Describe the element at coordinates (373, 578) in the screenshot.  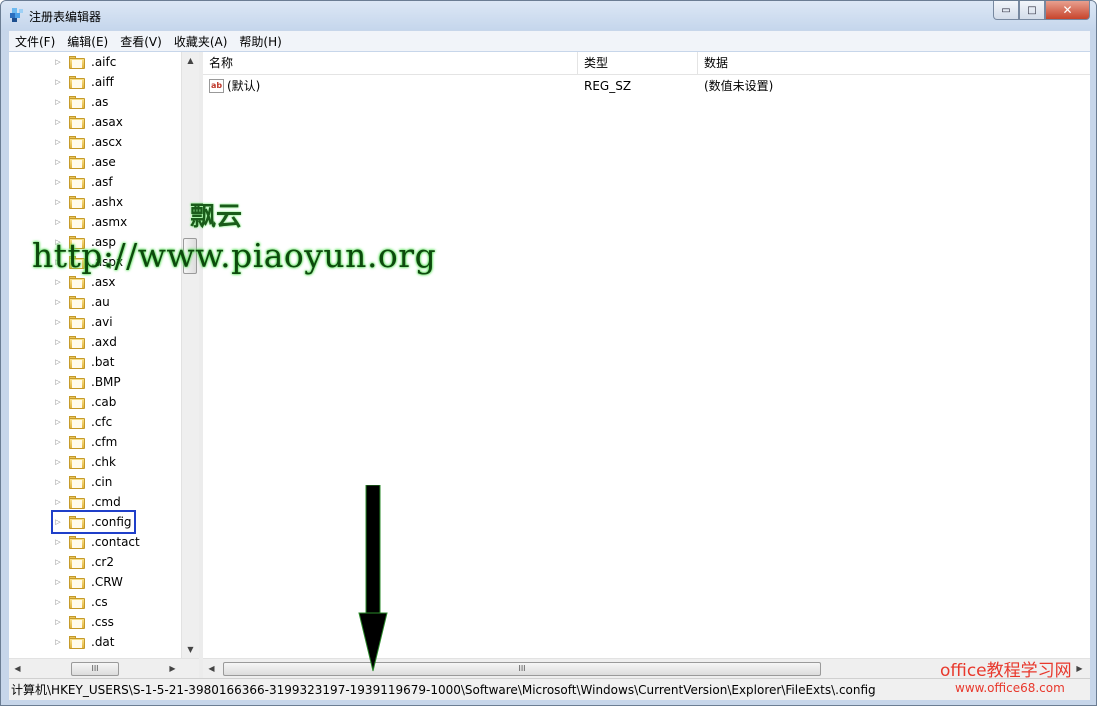
I see `down-arrow-annotation-icon` at that location.